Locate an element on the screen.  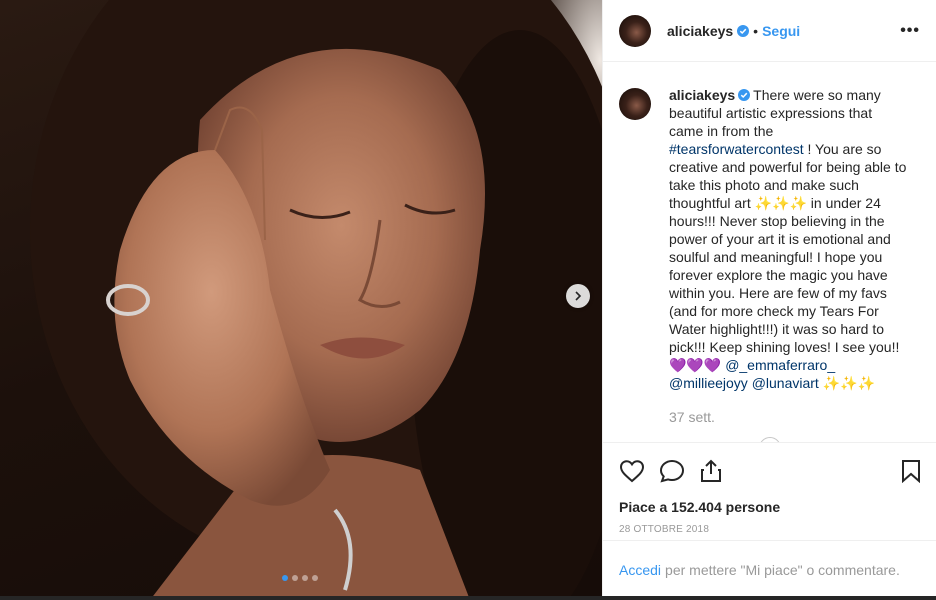
heart-icon is located at coordinates (632, 471).